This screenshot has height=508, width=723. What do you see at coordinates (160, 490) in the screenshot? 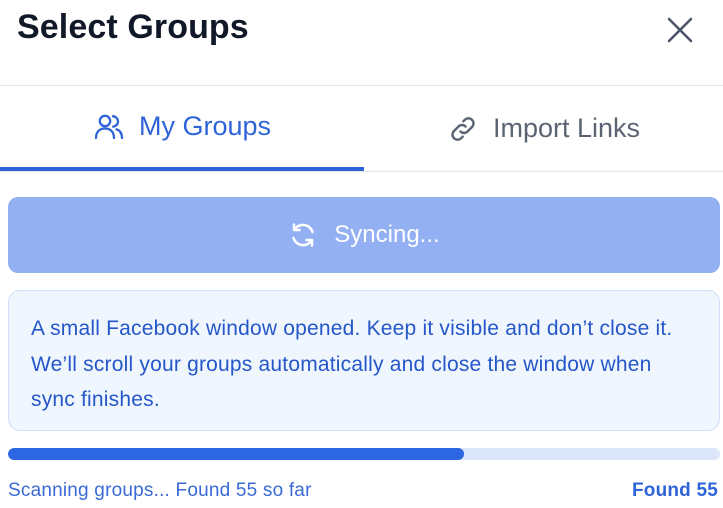
I see `scanning-status: Scanning groups... Found 55 so far` at bounding box center [160, 490].